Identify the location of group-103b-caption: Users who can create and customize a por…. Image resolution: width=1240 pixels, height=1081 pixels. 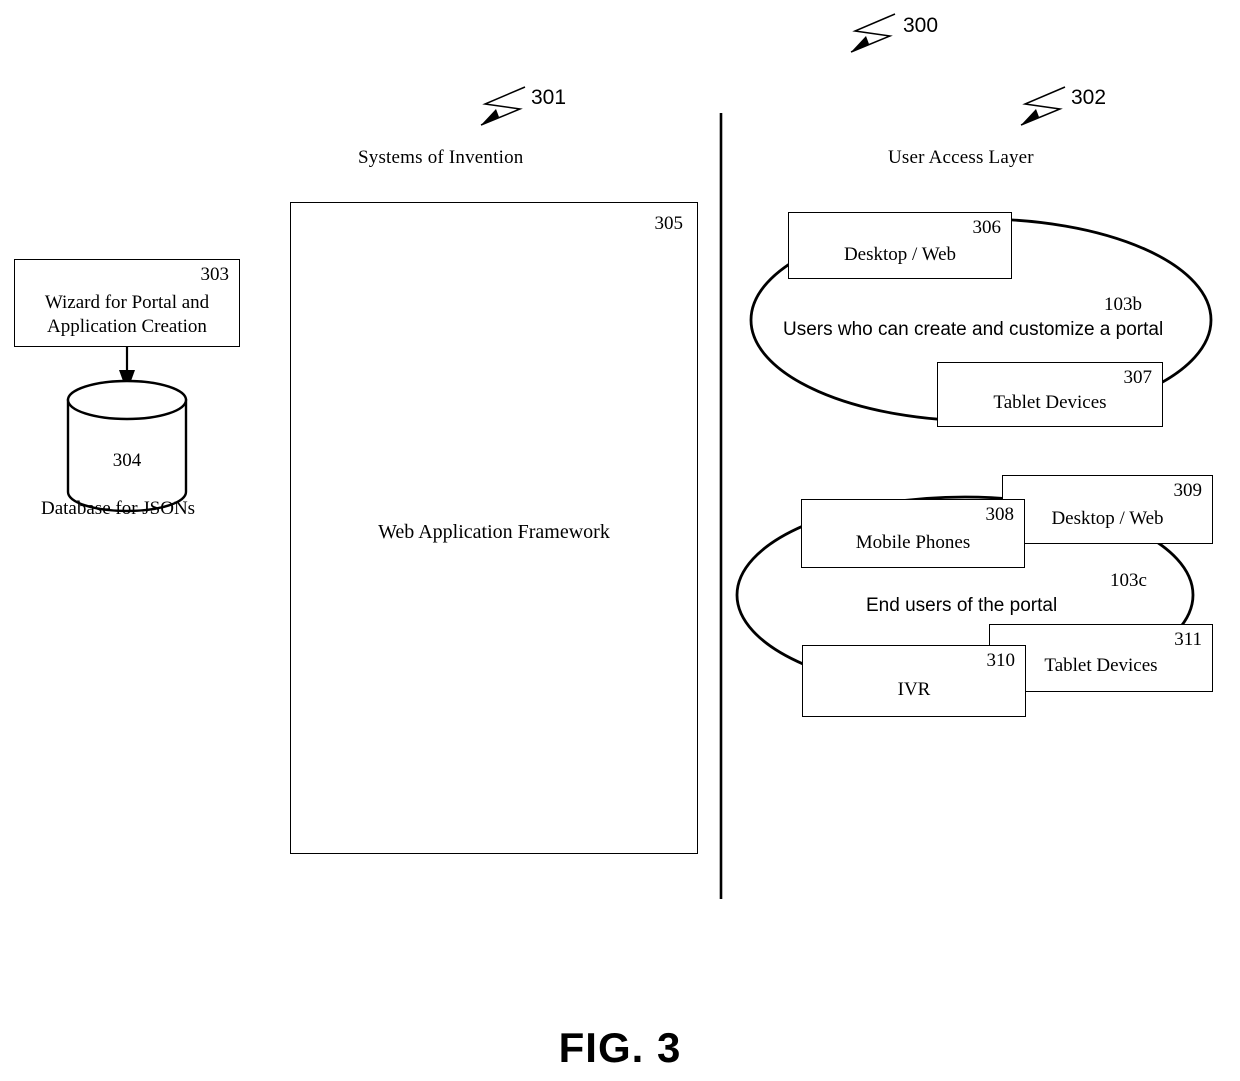
(973, 329).